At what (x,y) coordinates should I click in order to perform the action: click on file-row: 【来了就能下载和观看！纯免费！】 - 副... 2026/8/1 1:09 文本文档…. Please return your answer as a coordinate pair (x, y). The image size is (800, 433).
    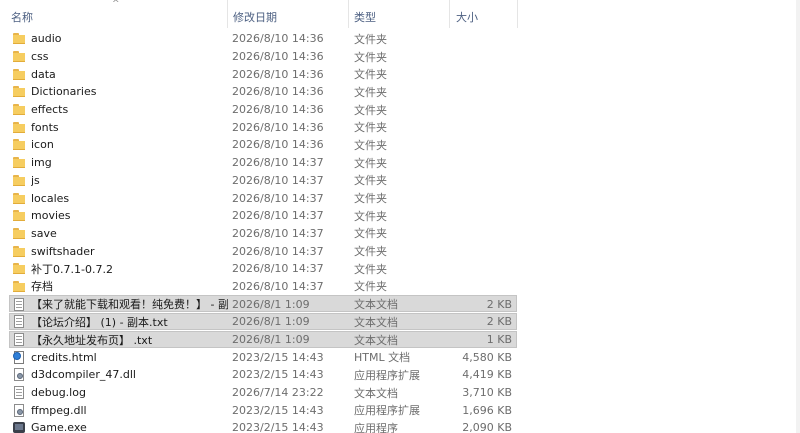
    Looking at the image, I should click on (400, 304).